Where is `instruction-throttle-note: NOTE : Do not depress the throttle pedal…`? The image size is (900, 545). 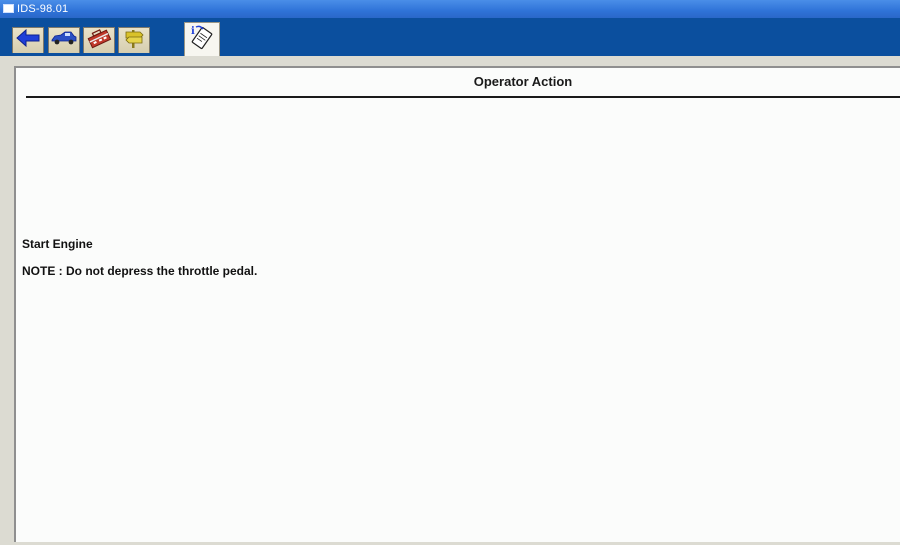 instruction-throttle-note: NOTE : Do not depress the throttle pedal… is located at coordinates (140, 271).